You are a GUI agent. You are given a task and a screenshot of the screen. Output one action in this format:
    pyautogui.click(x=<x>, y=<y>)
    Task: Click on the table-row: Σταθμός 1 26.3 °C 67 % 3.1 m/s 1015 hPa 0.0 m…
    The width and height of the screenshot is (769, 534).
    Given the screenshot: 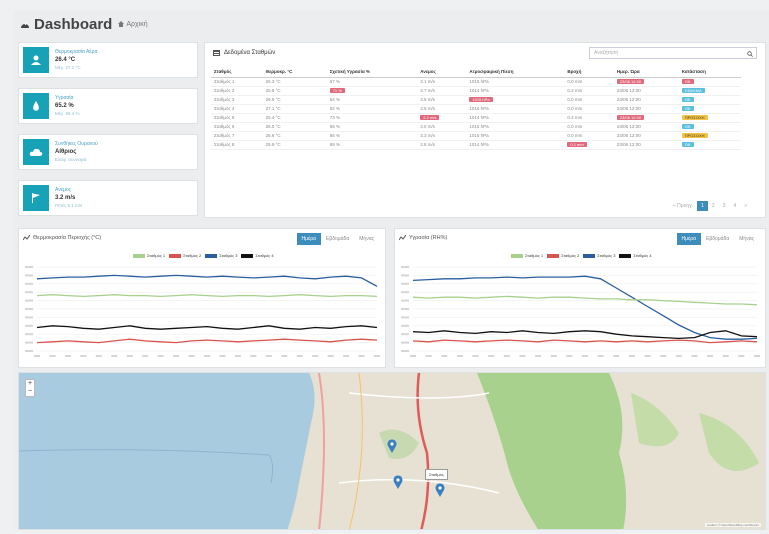 What is the action you would take?
    pyautogui.click(x=476, y=82)
    